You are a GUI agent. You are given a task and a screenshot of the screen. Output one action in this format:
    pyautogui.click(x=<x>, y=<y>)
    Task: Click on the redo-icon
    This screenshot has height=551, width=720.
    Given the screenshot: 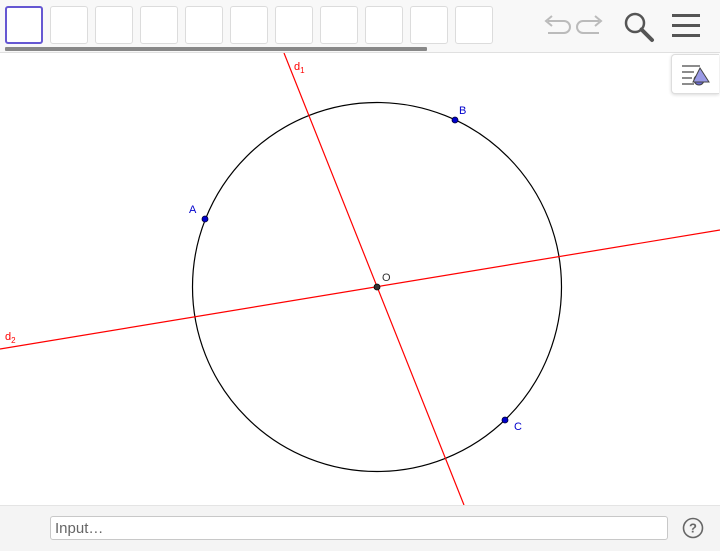 What is the action you would take?
    pyautogui.click(x=592, y=27)
    